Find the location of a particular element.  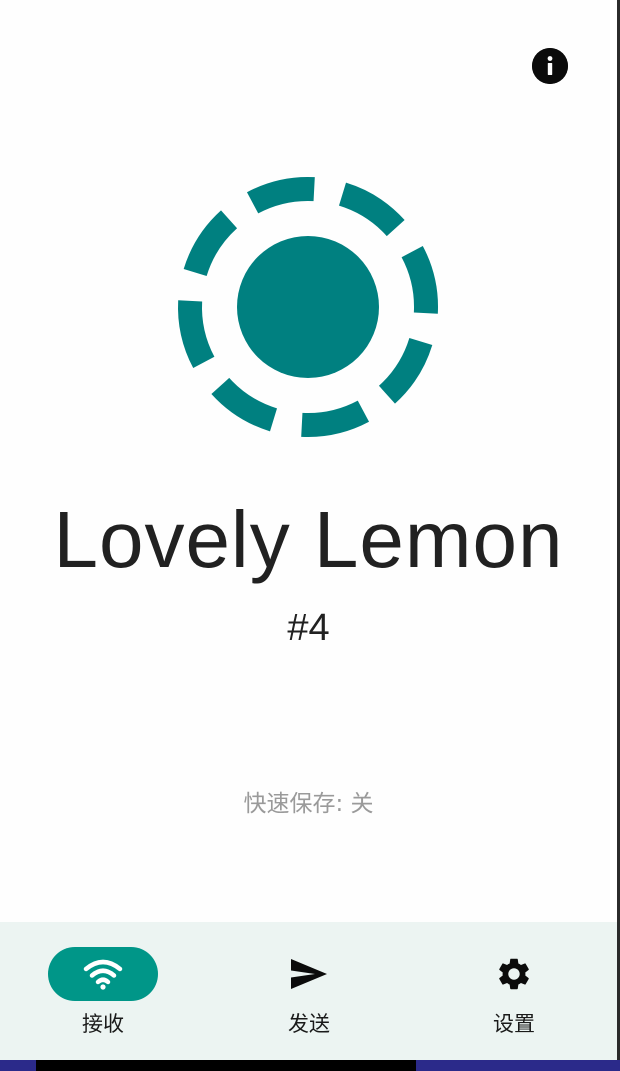

system-navigation-bar is located at coordinates (310, 1065).